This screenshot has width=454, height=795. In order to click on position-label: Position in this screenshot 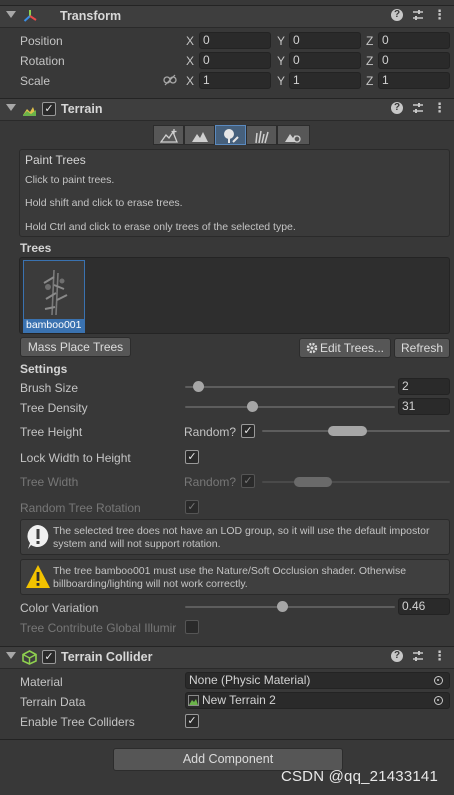, I will do `click(41, 41)`.